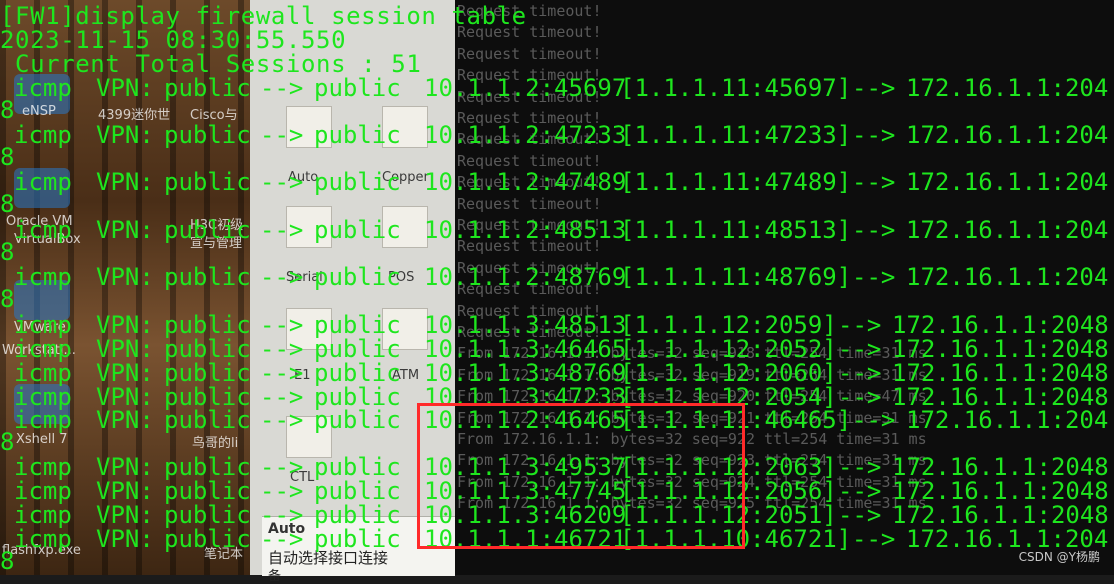 The image size is (1114, 584). What do you see at coordinates (42, 439) in the screenshot?
I see `desktop-icon-label: Xshell 7` at bounding box center [42, 439].